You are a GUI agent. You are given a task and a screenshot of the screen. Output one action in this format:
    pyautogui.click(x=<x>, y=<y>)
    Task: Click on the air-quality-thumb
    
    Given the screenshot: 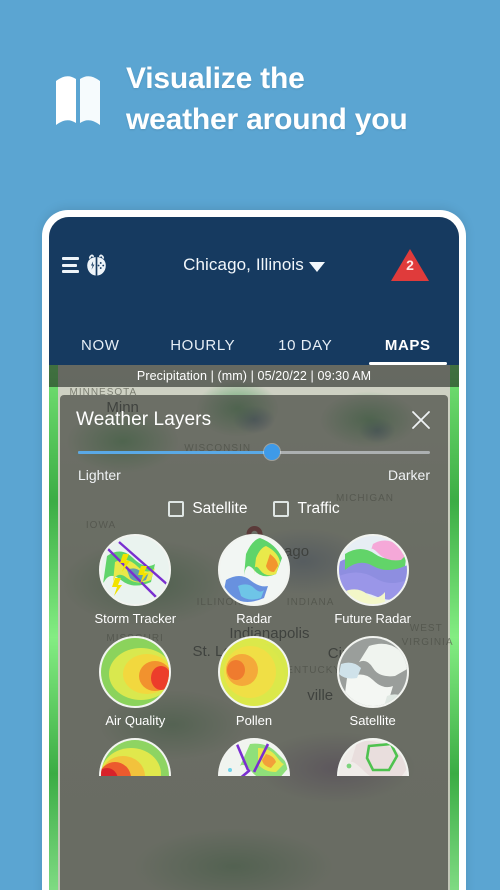 What is the action you would take?
    pyautogui.click(x=135, y=672)
    